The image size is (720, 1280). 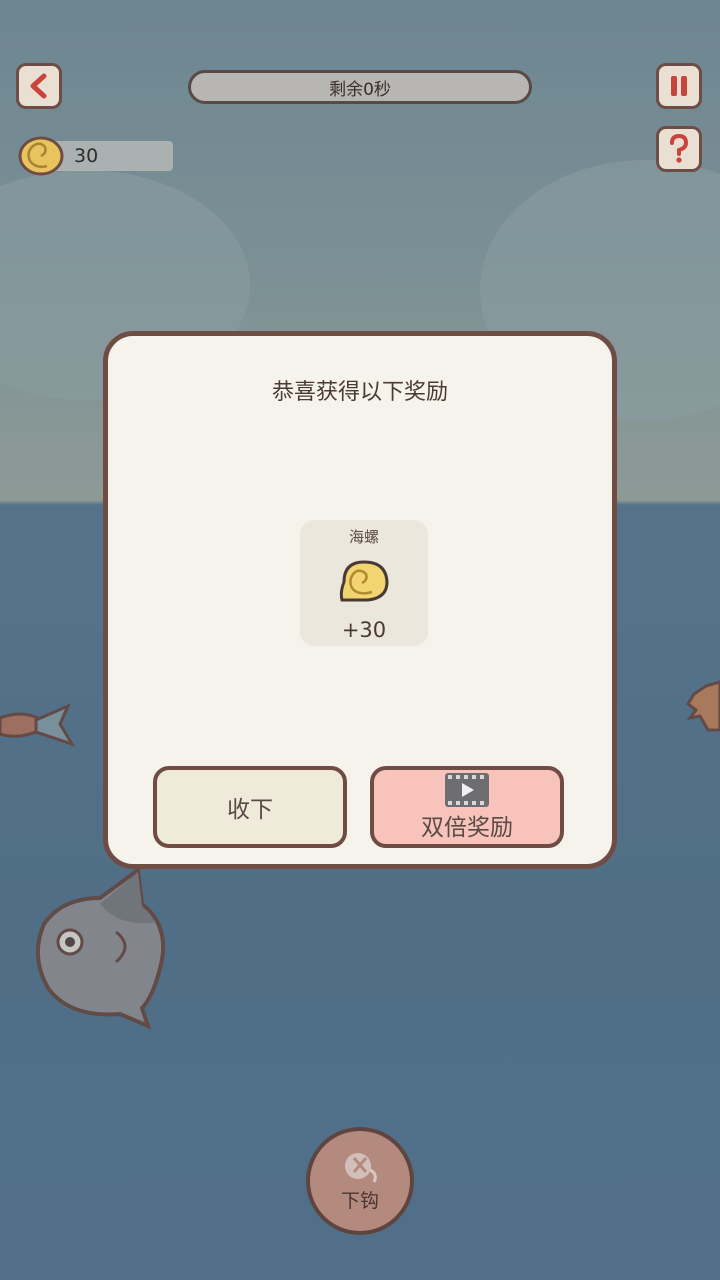 What do you see at coordinates (364, 630) in the screenshot?
I see `reward-amount: +30` at bounding box center [364, 630].